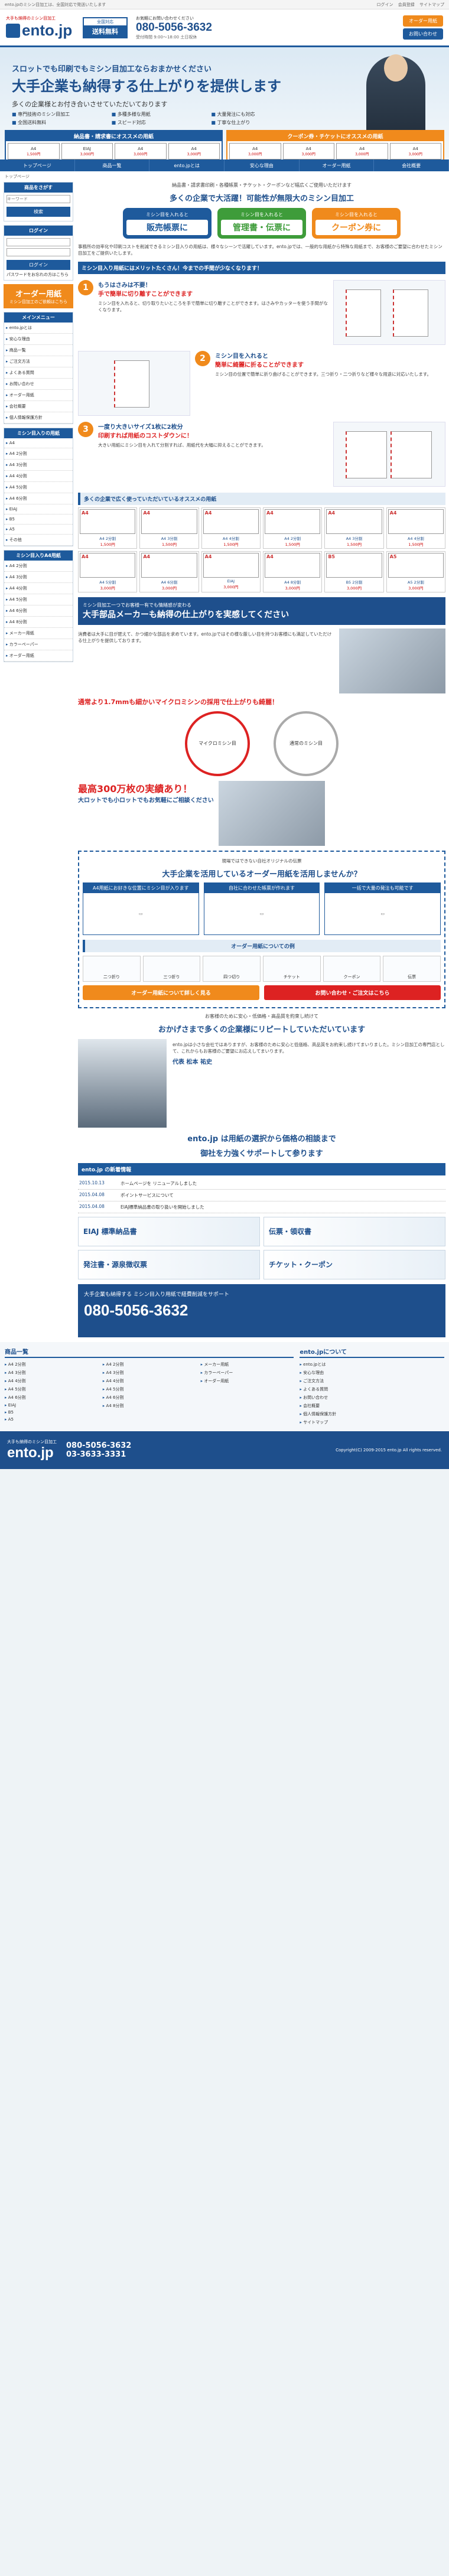 Image resolution: width=449 pixels, height=2576 pixels. Describe the element at coordinates (337, 165) in the screenshot. I see `nav-order: オーダー用紙` at that location.